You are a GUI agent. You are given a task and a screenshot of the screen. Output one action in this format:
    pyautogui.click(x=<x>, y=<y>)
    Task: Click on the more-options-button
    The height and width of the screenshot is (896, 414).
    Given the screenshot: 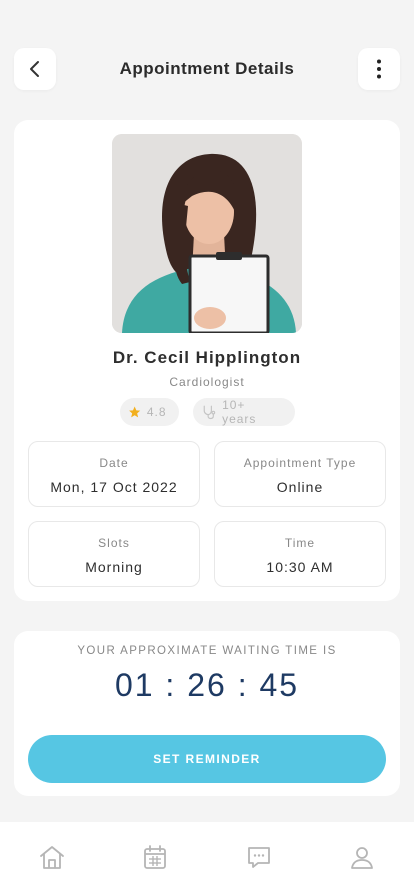 What is the action you would take?
    pyautogui.click(x=378, y=69)
    